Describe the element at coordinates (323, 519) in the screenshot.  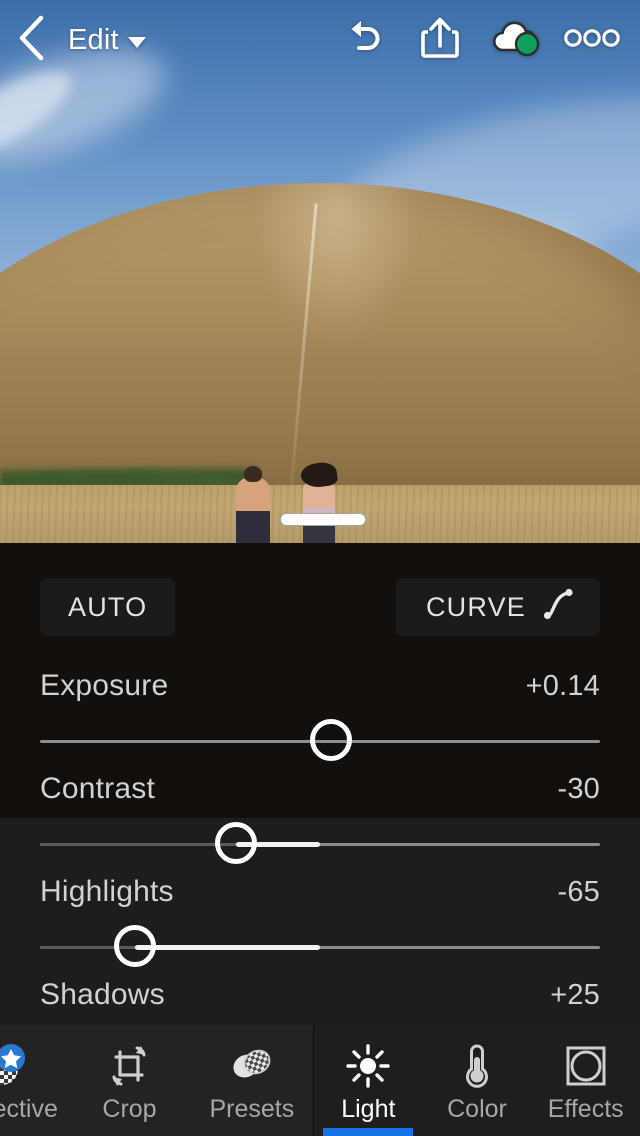
I see `white-pill-overlay` at that location.